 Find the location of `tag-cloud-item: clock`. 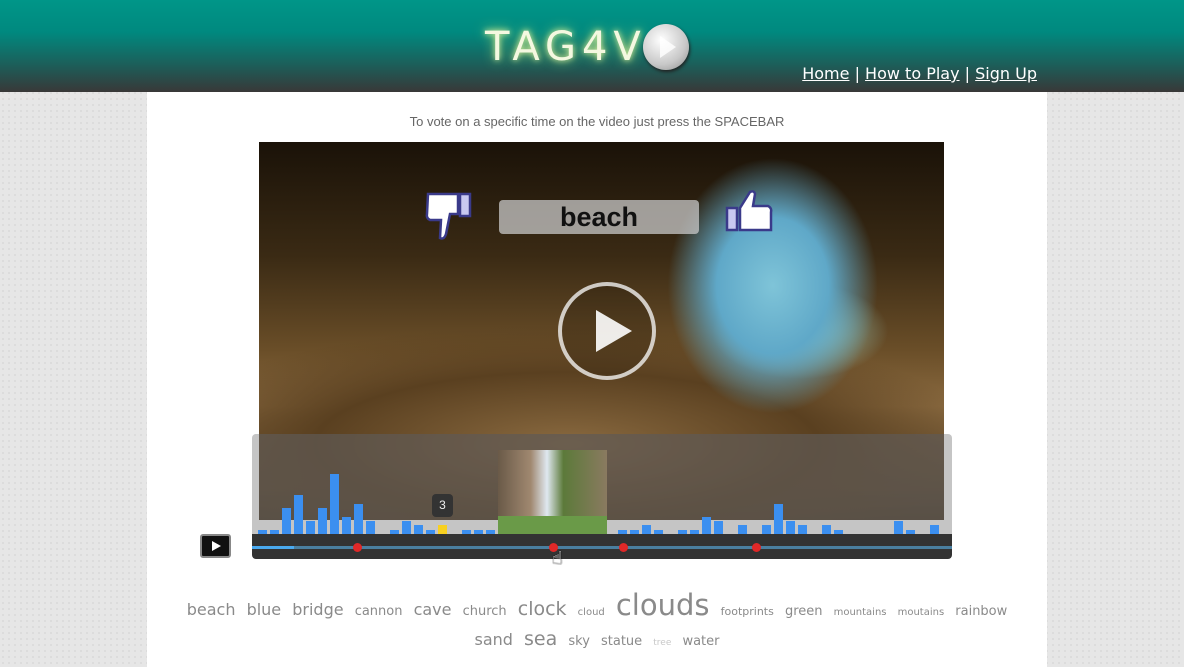

tag-cloud-item: clock is located at coordinates (542, 609).